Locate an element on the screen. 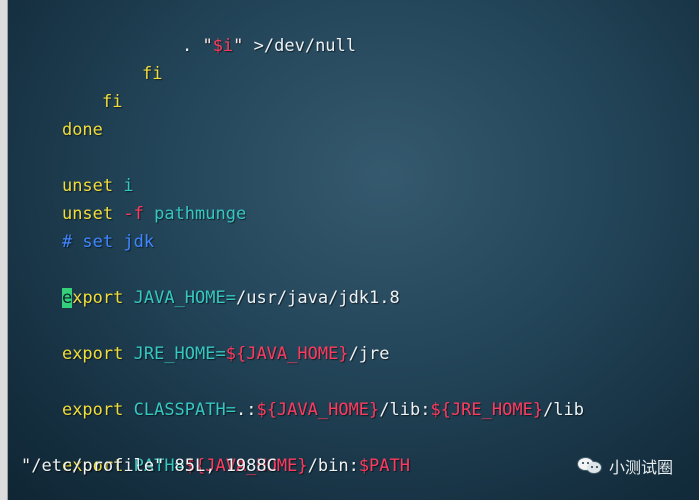 The width and height of the screenshot is (699, 500). code-line-12: export JRE_HOME=${JAVA_HOME}/jre is located at coordinates (356, 338).